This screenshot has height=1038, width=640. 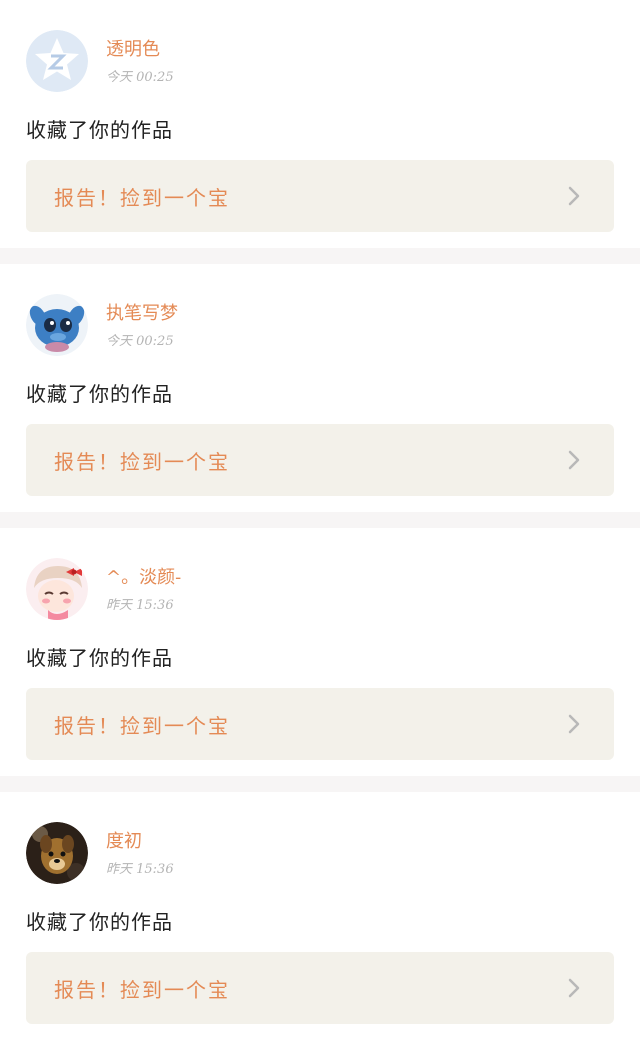 What do you see at coordinates (143, 578) in the screenshot?
I see `username: ^。淡颜-` at bounding box center [143, 578].